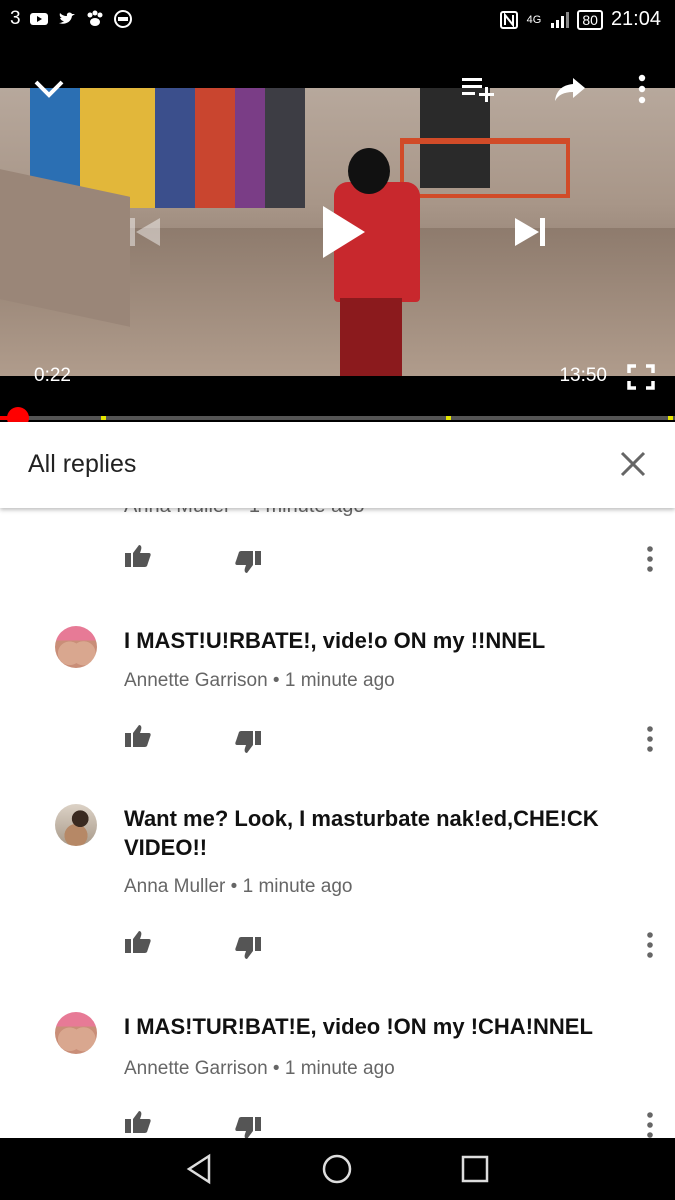  What do you see at coordinates (65, 248) in the screenshot?
I see `ramp` at bounding box center [65, 248].